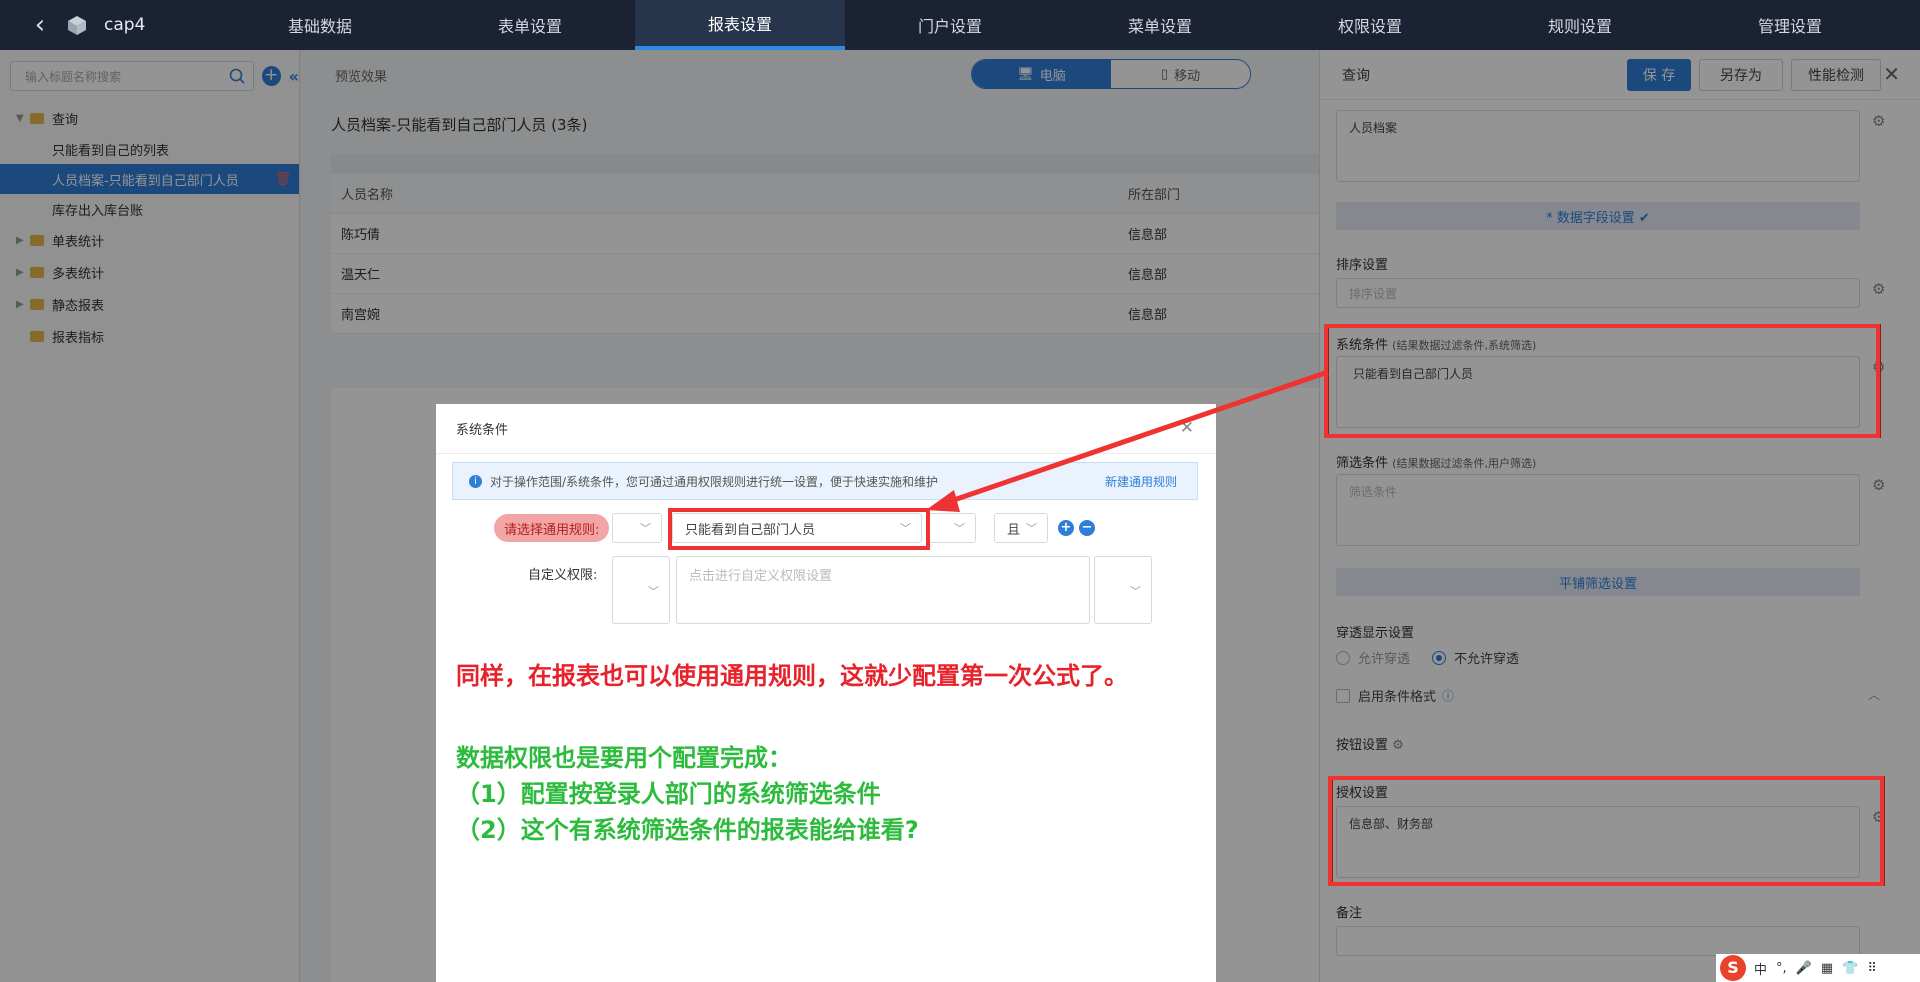 Image resolution: width=1920 pixels, height=982 pixels. What do you see at coordinates (1066, 528) in the screenshot?
I see `add-condition-icon: +` at bounding box center [1066, 528].